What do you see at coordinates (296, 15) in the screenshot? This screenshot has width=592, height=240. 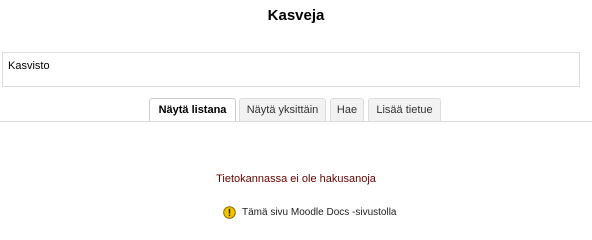 I see `page-title: Kasveja` at bounding box center [296, 15].